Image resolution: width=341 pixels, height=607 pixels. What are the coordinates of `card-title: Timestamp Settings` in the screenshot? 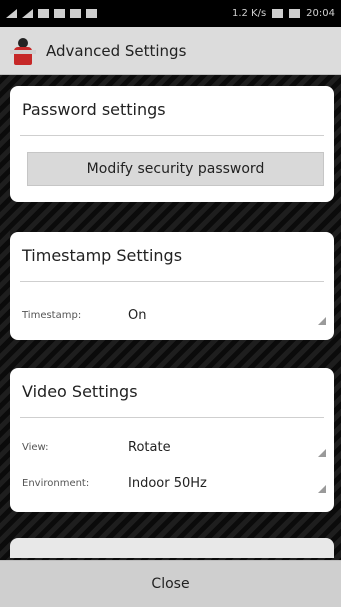 It's located at (102, 255).